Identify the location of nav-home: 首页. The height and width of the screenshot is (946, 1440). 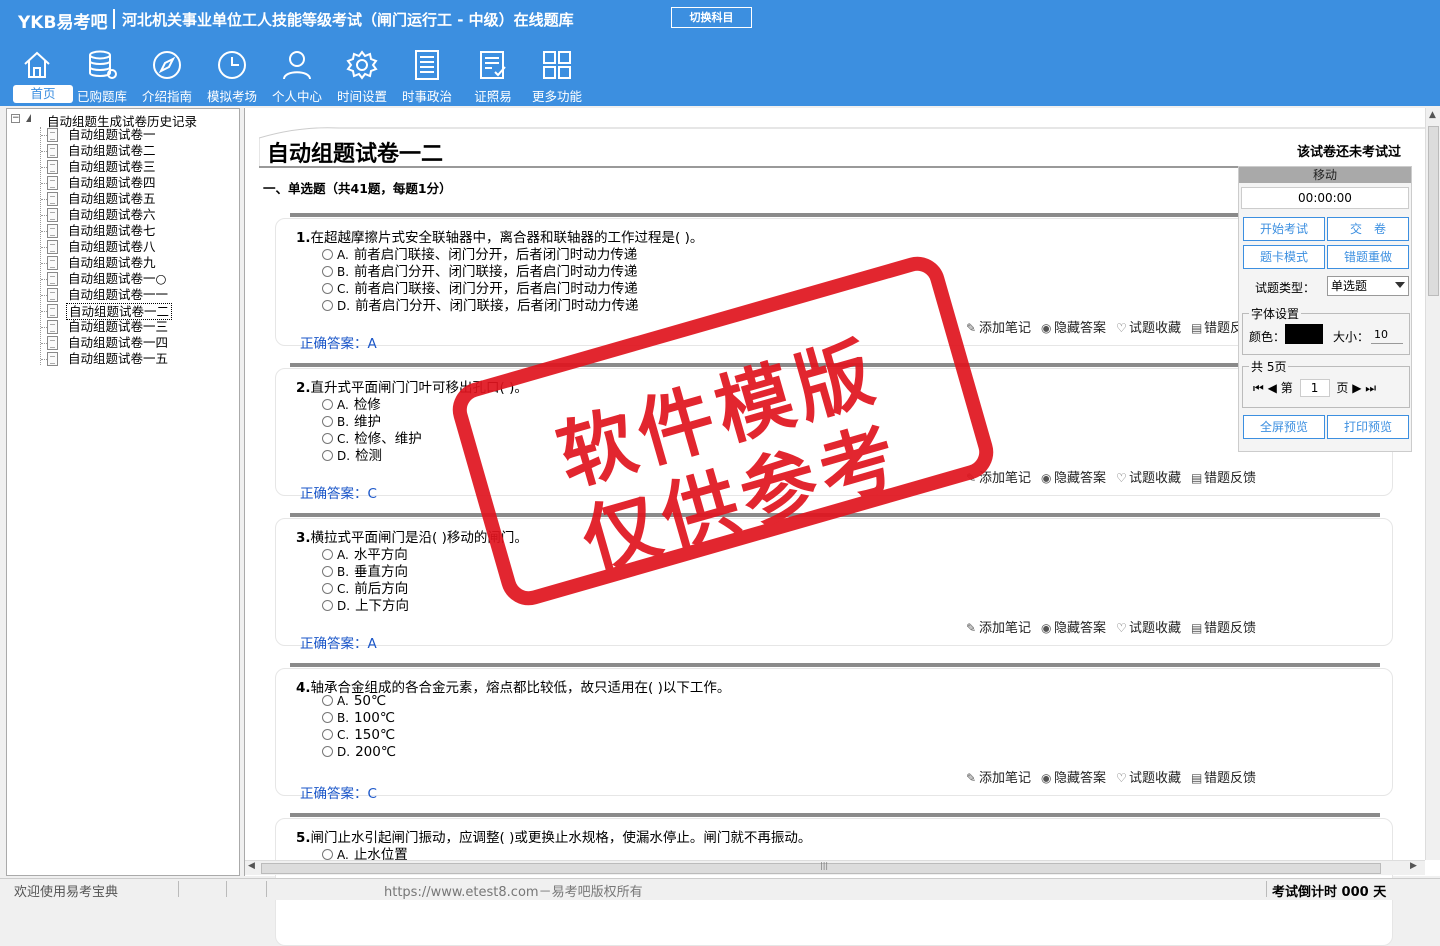
(39, 77).